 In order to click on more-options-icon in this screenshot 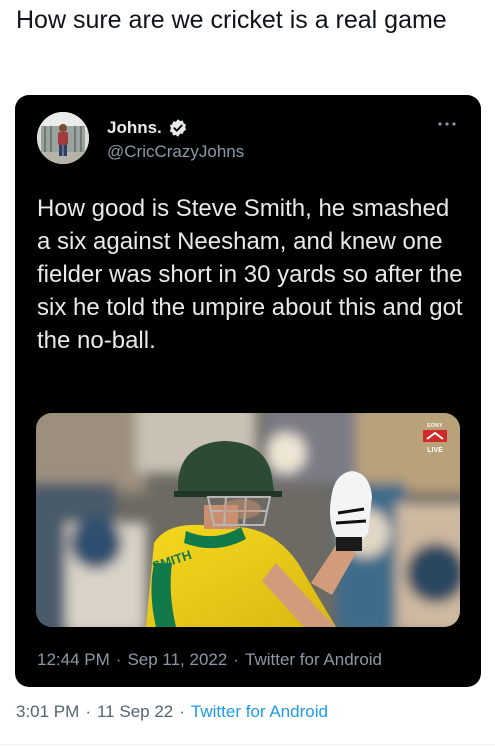, I will do `click(447, 124)`.